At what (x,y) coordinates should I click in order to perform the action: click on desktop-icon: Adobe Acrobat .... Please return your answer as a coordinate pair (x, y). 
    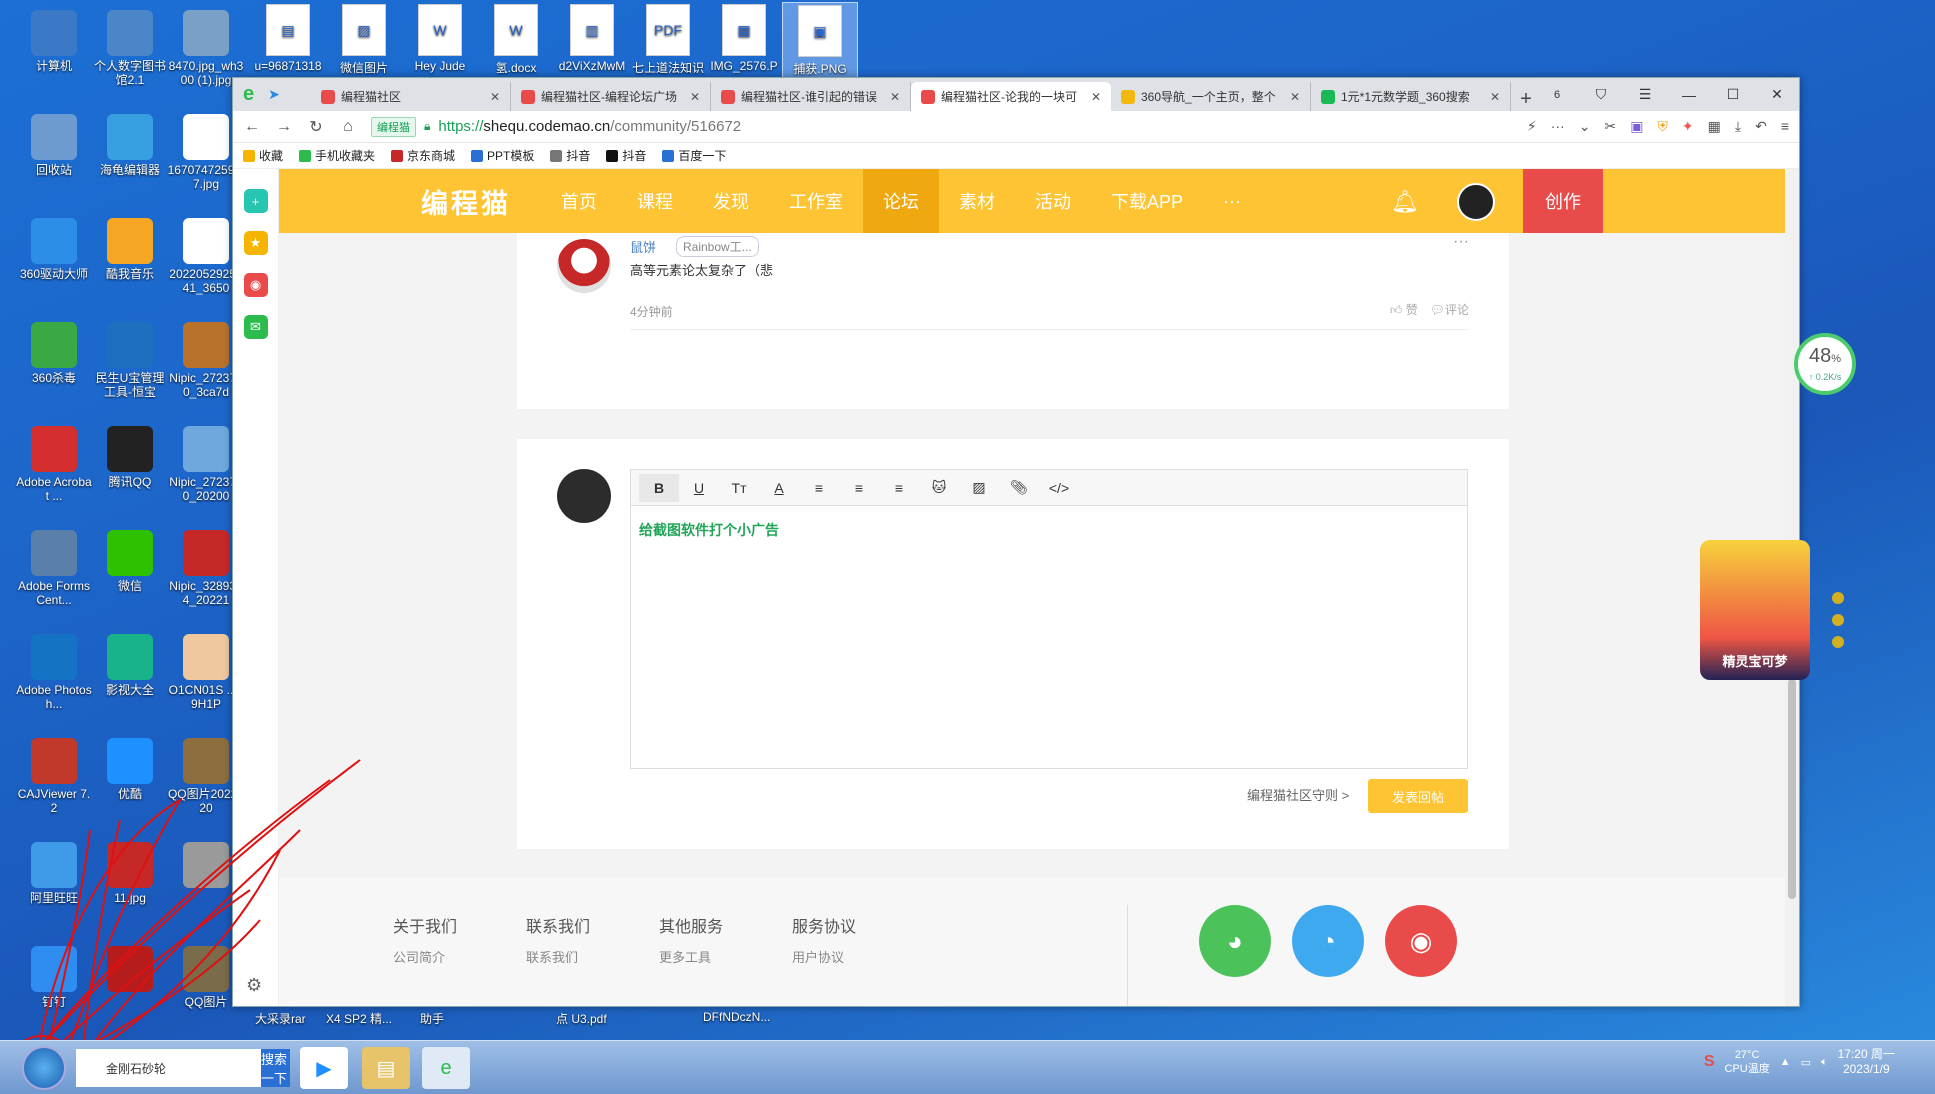
    Looking at the image, I should click on (54, 462).